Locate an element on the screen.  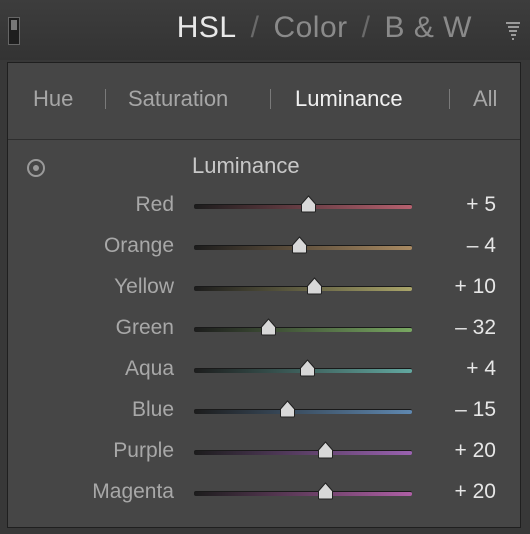
tab-bw: B & W is located at coordinates (428, 27).